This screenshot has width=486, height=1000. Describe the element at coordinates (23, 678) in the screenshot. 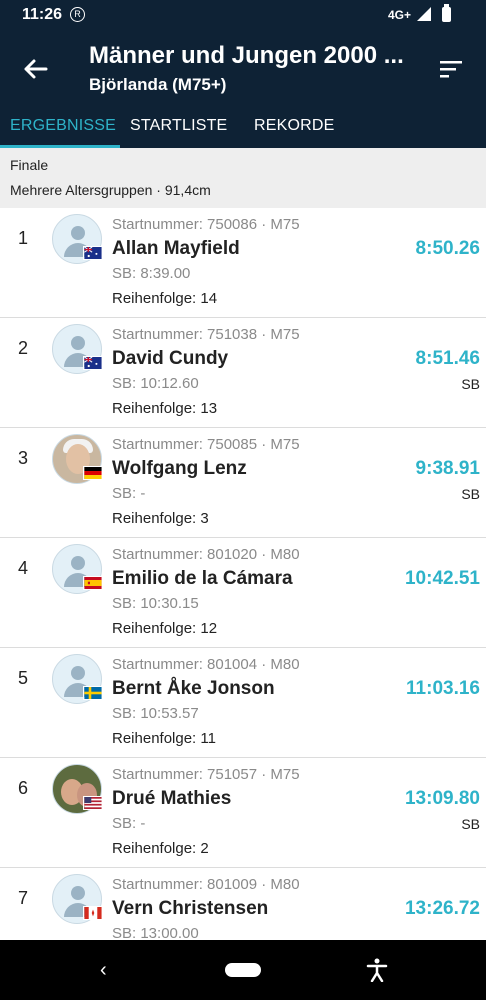

I see `result-place: 5` at that location.